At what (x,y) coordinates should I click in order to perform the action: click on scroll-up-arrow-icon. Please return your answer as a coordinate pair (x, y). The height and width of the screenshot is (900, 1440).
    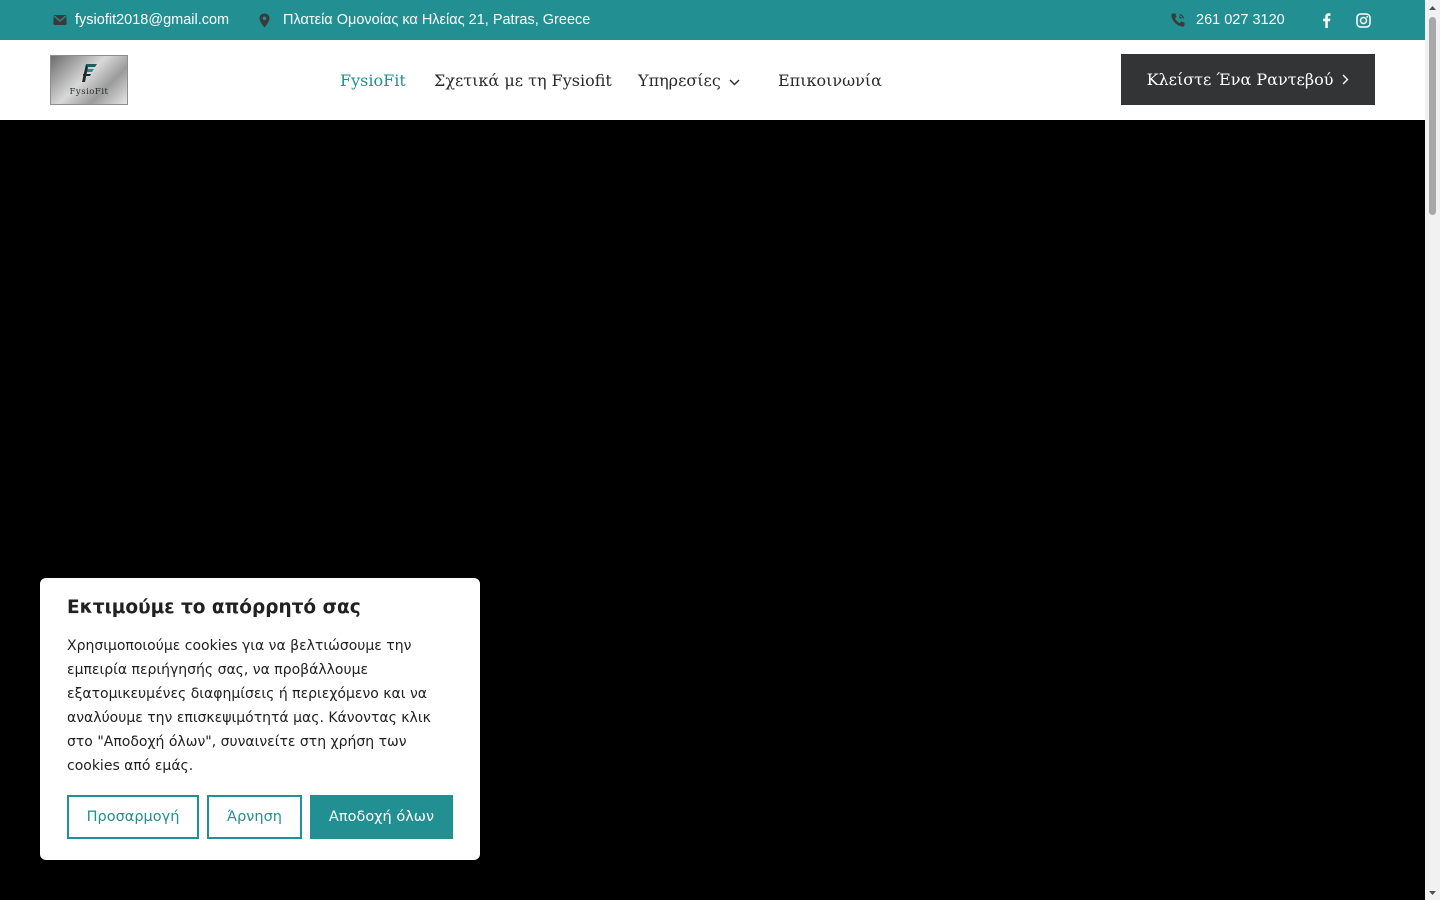
    Looking at the image, I should click on (1432, 7).